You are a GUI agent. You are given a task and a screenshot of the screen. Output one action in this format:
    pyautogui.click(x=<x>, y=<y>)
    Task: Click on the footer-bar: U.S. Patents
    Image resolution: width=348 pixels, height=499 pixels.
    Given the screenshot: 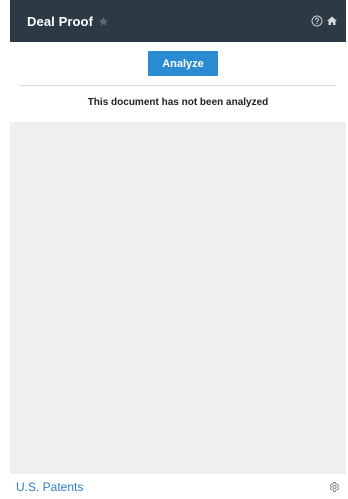 What is the action you would take?
    pyautogui.click(x=178, y=486)
    